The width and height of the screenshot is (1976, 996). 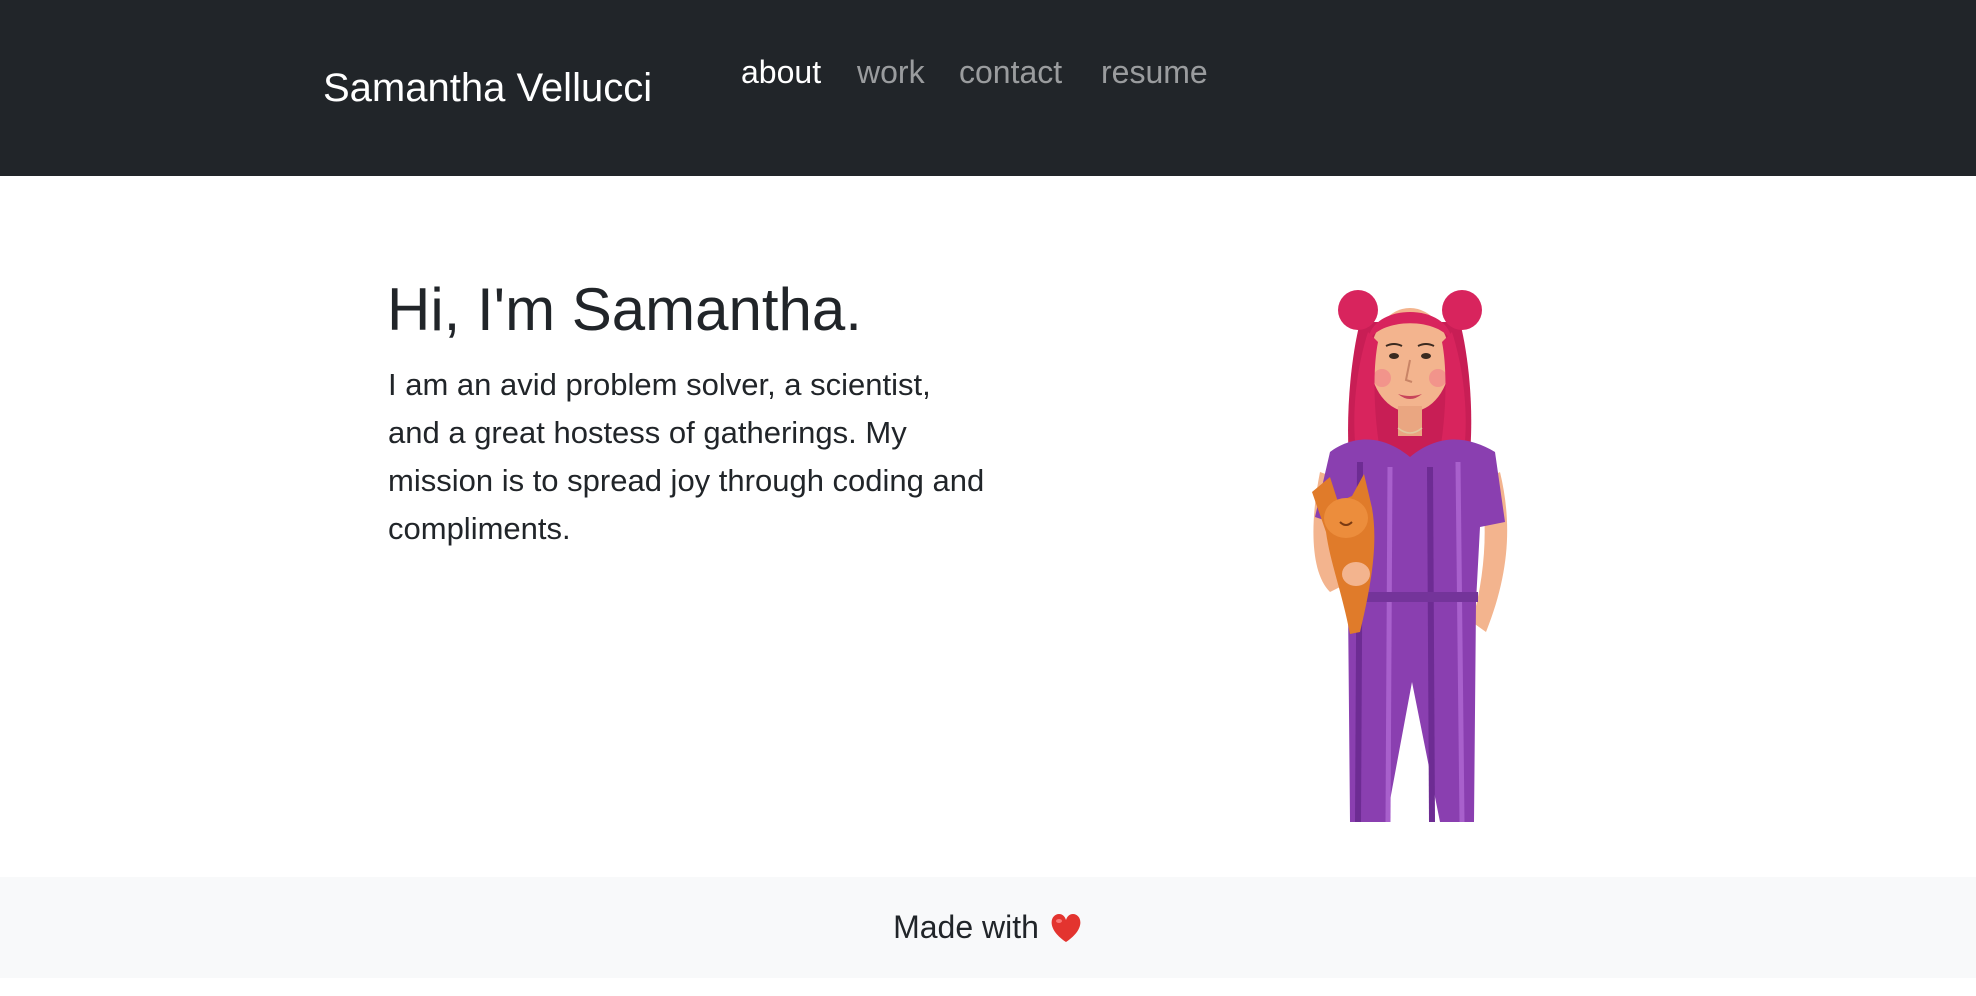 What do you see at coordinates (966, 927) in the screenshot?
I see `footer-text: Made with` at bounding box center [966, 927].